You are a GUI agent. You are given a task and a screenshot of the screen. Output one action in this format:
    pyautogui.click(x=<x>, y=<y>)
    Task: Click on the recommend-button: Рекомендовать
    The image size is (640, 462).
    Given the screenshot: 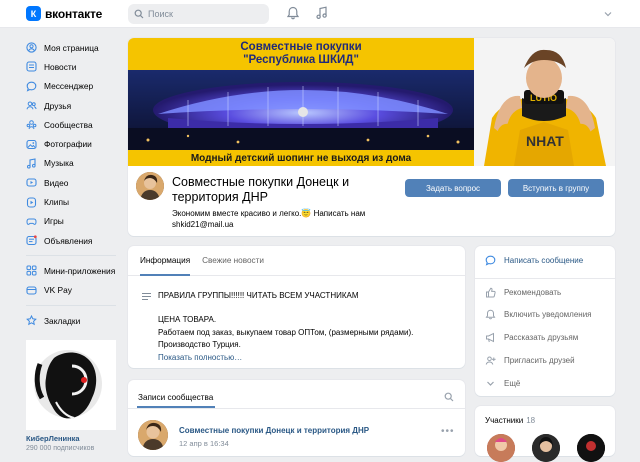 What is the action you would take?
    pyautogui.click(x=523, y=292)
    